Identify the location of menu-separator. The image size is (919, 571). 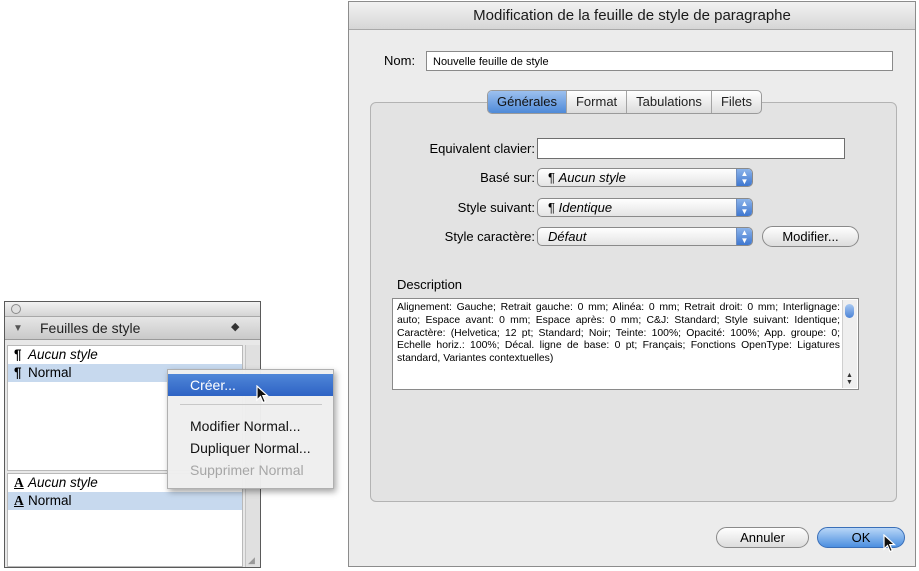
(251, 404).